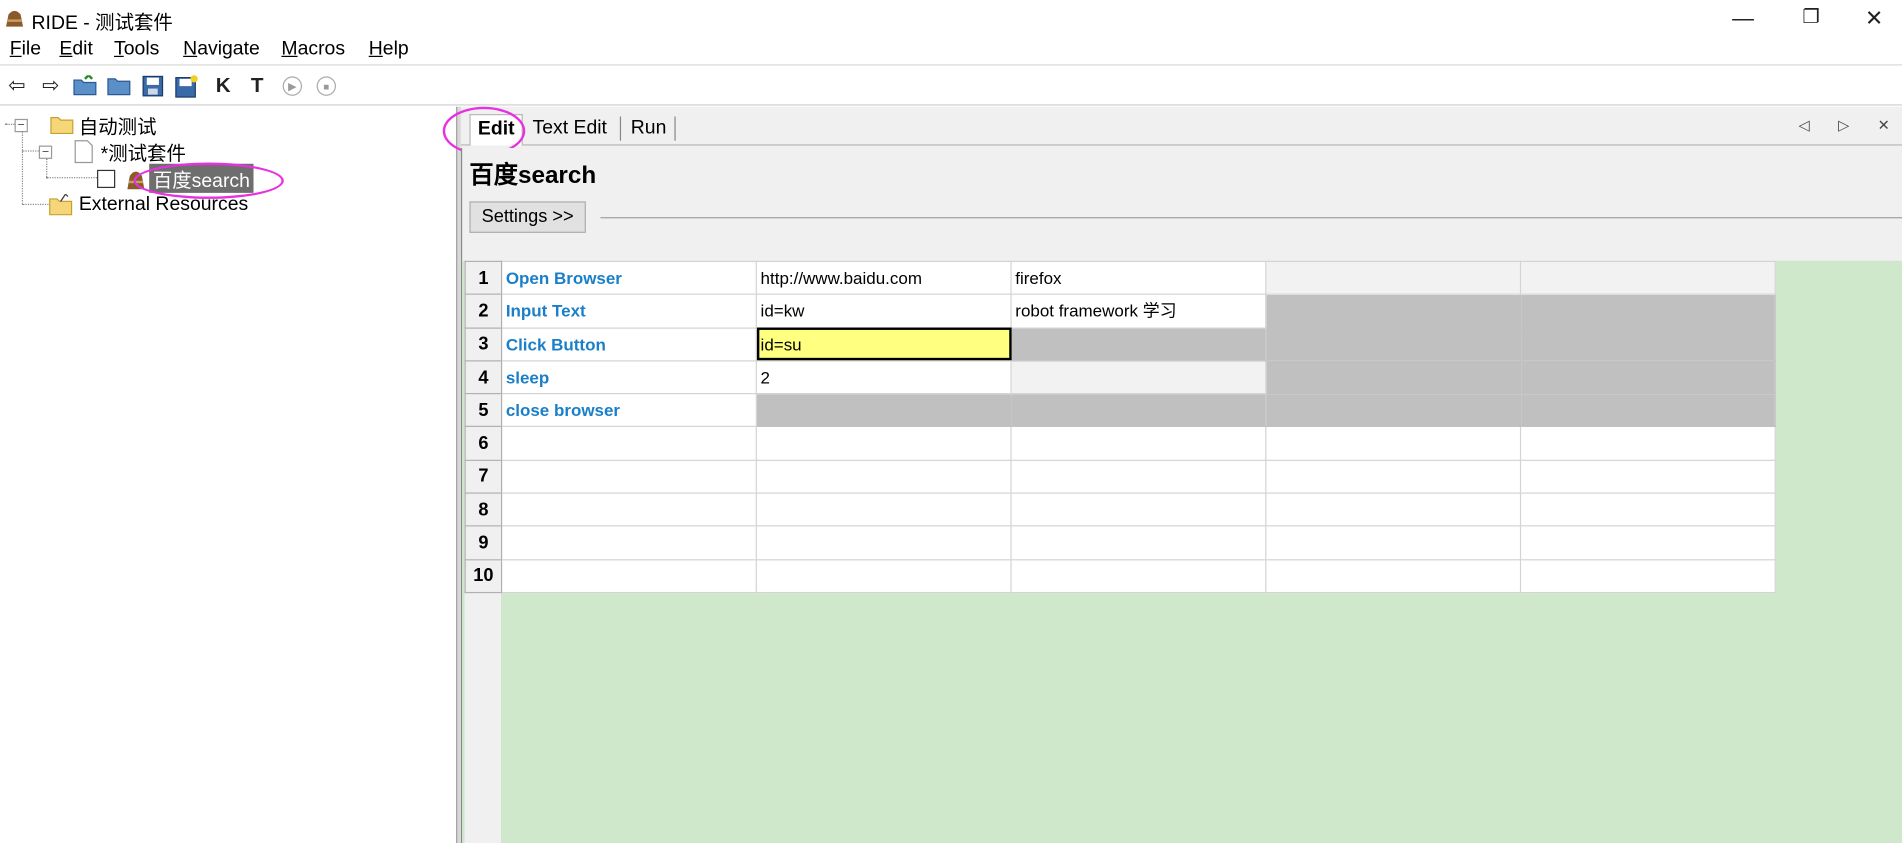 The width and height of the screenshot is (1902, 843). What do you see at coordinates (483, 344) in the screenshot?
I see `row-number: 3` at bounding box center [483, 344].